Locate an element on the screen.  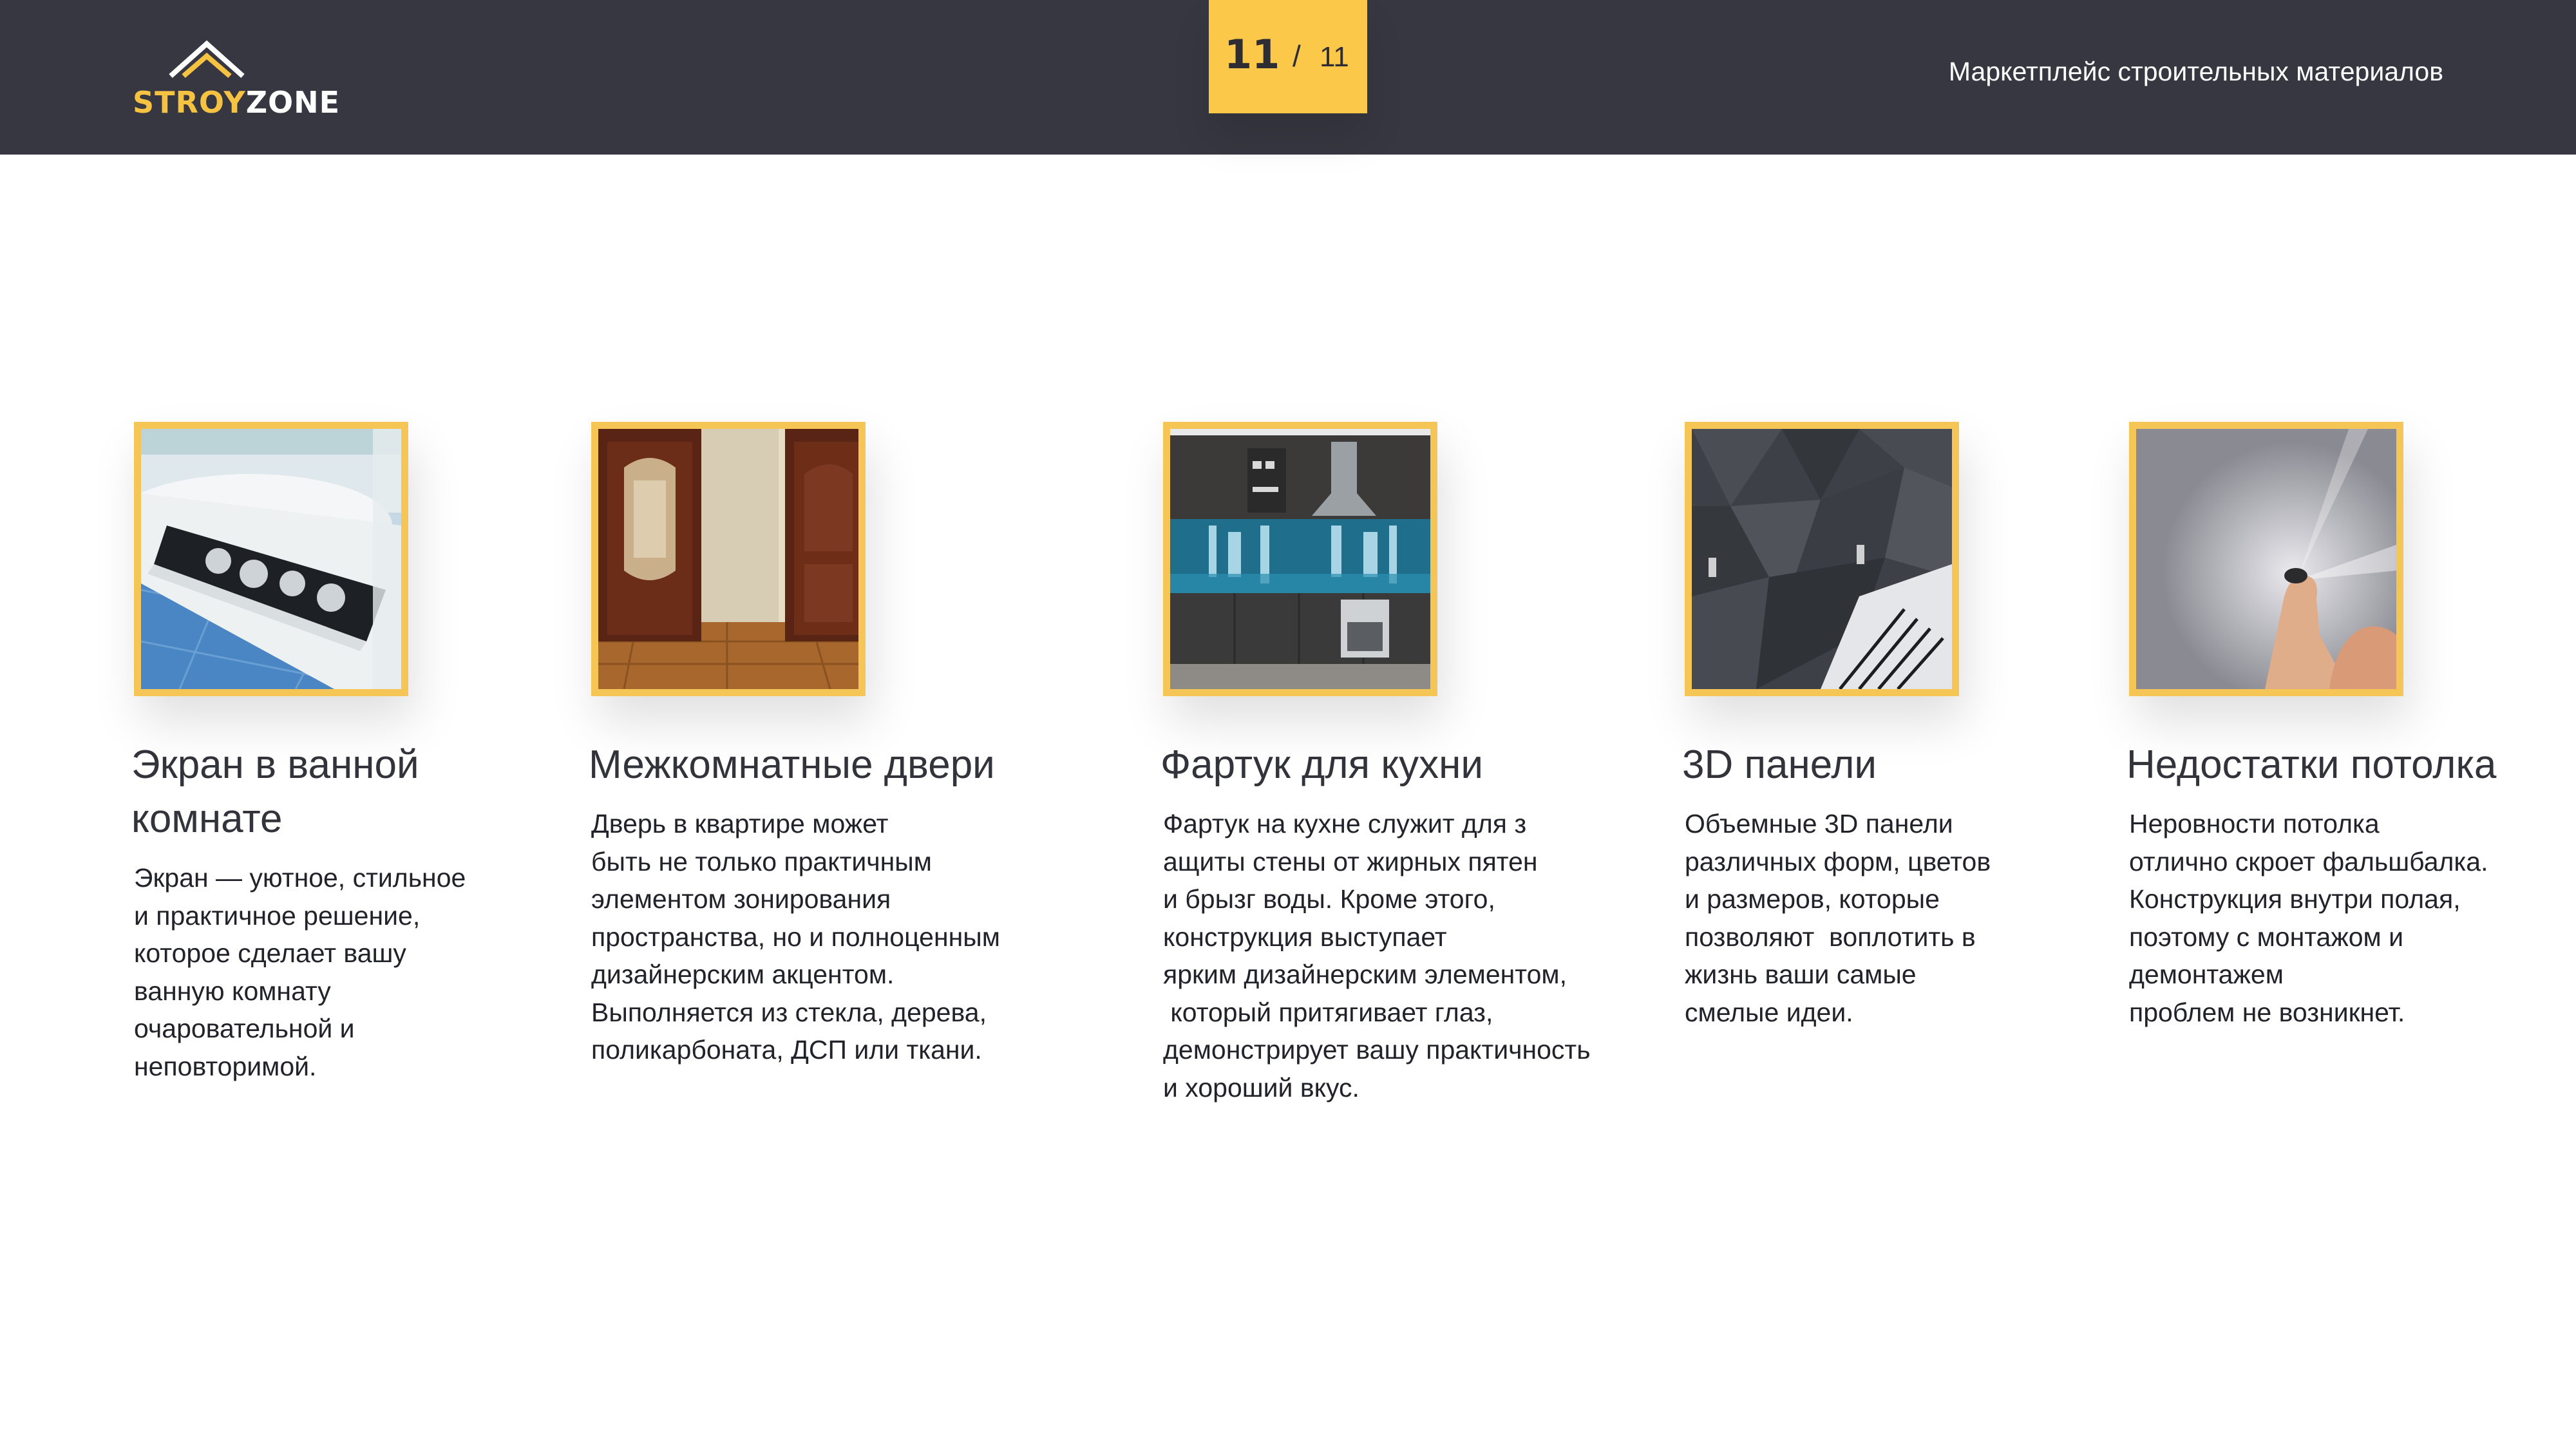
ceiling-defects-photo is located at coordinates (2266, 559).